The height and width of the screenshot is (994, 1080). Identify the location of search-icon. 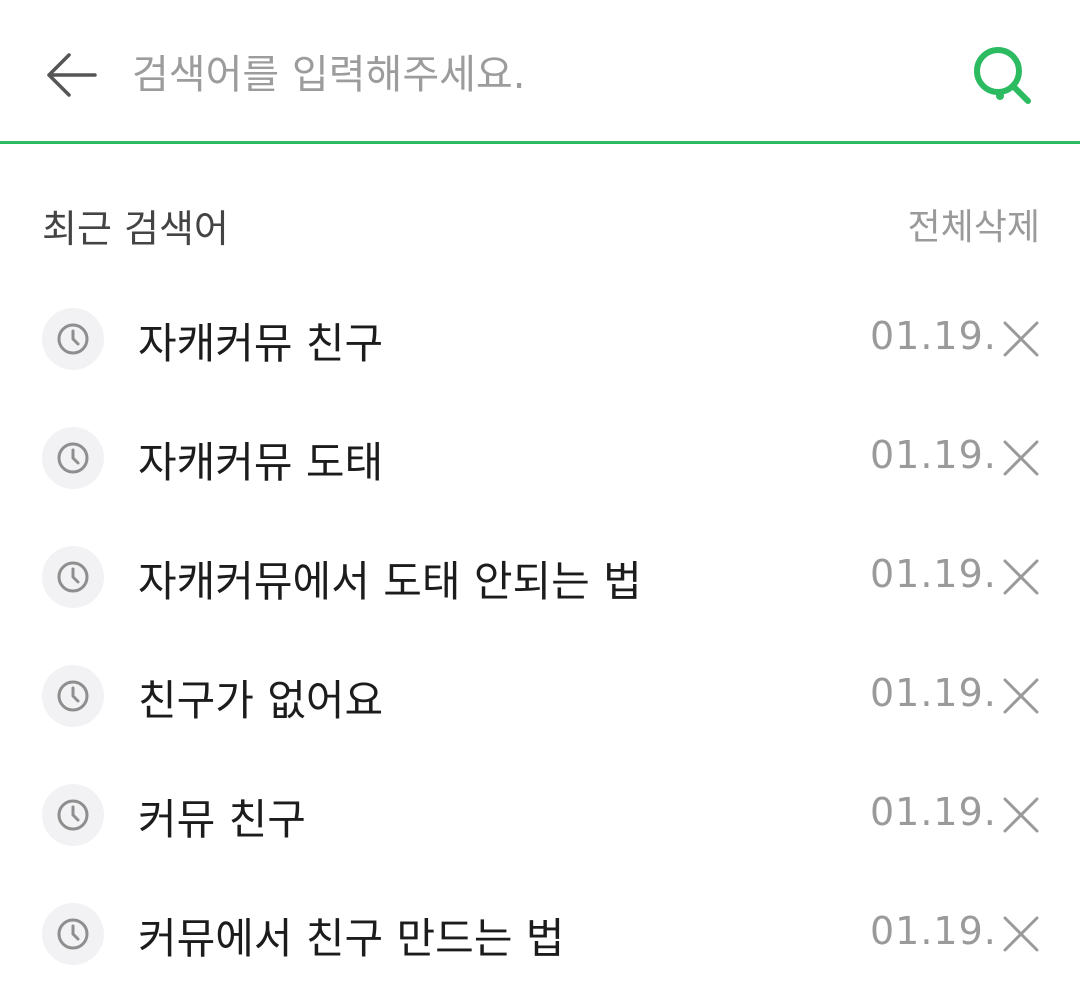
(1002, 75).